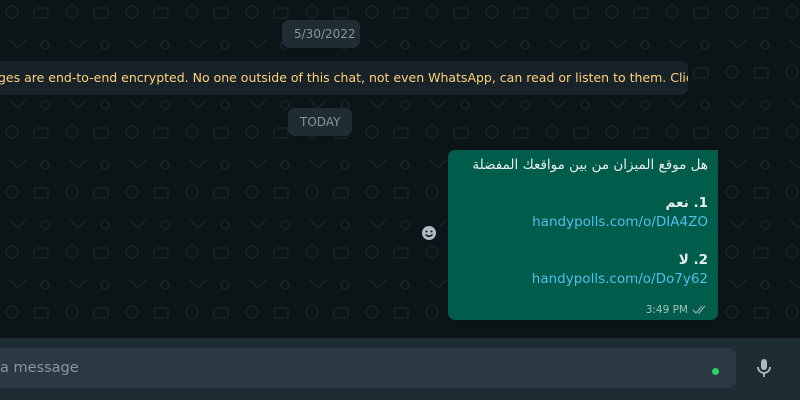 The height and width of the screenshot is (400, 800). I want to click on status-dot-icon, so click(715, 371).